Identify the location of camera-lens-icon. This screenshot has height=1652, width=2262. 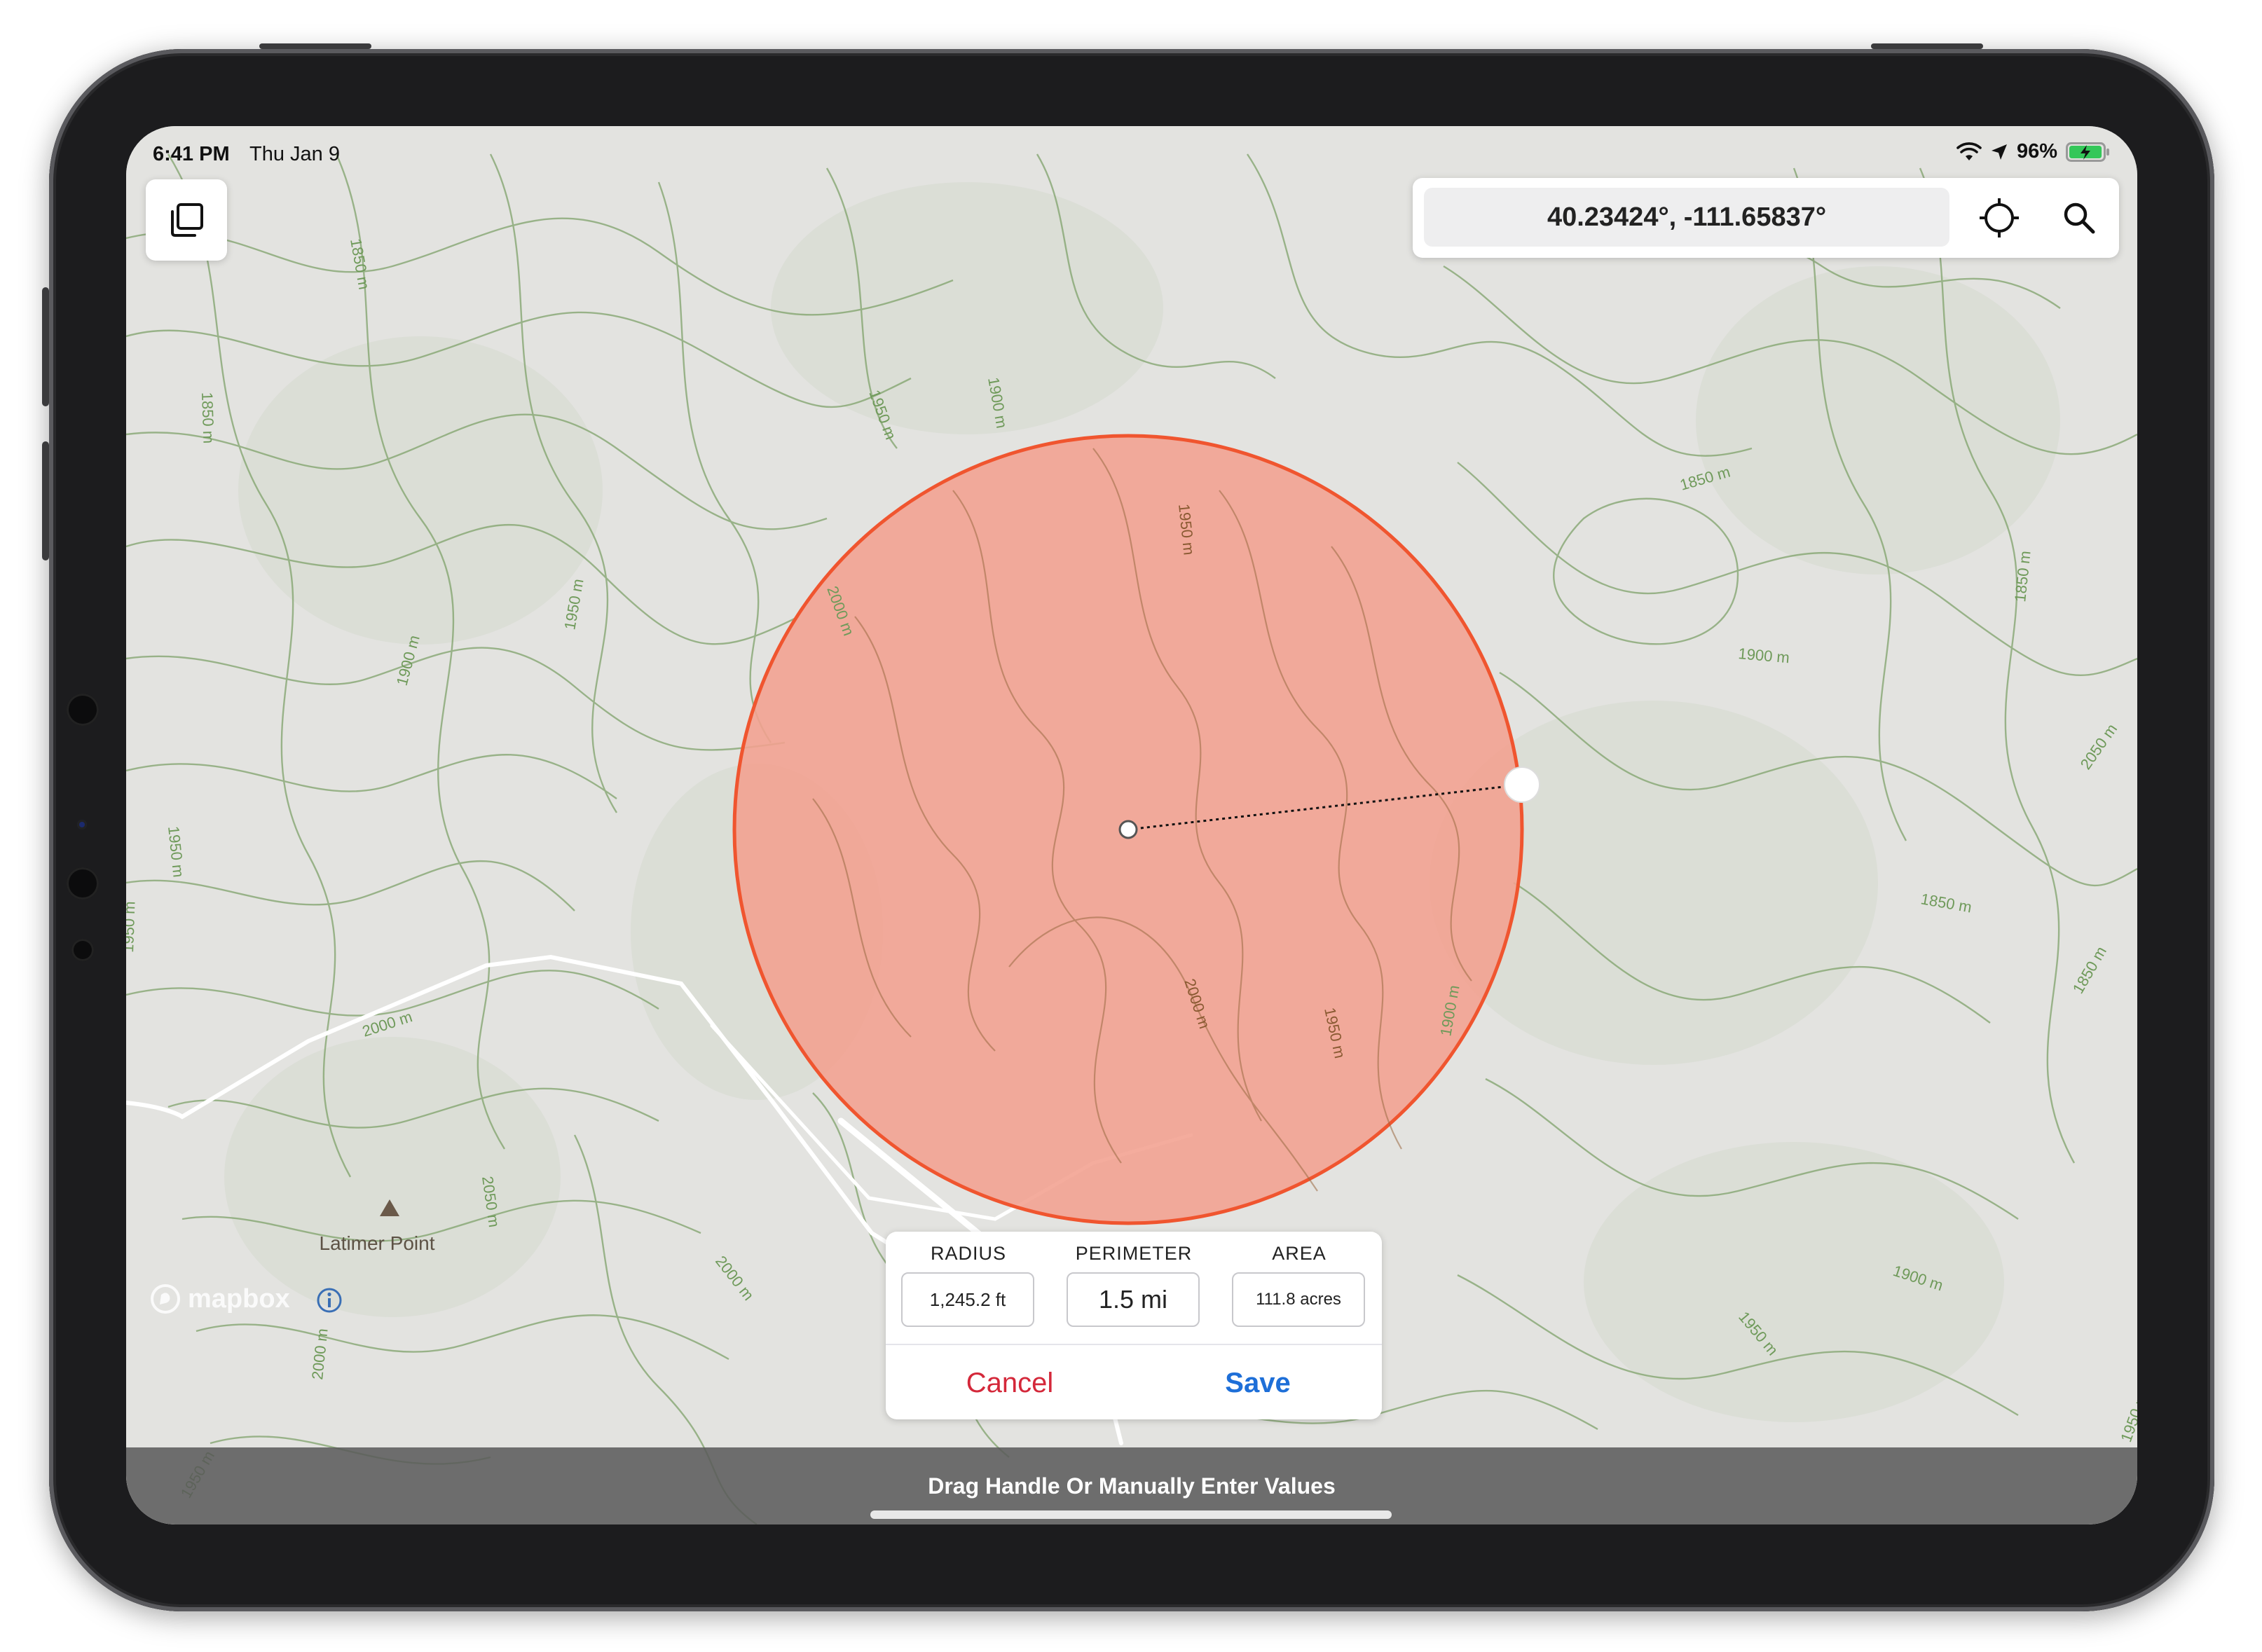
(83, 883).